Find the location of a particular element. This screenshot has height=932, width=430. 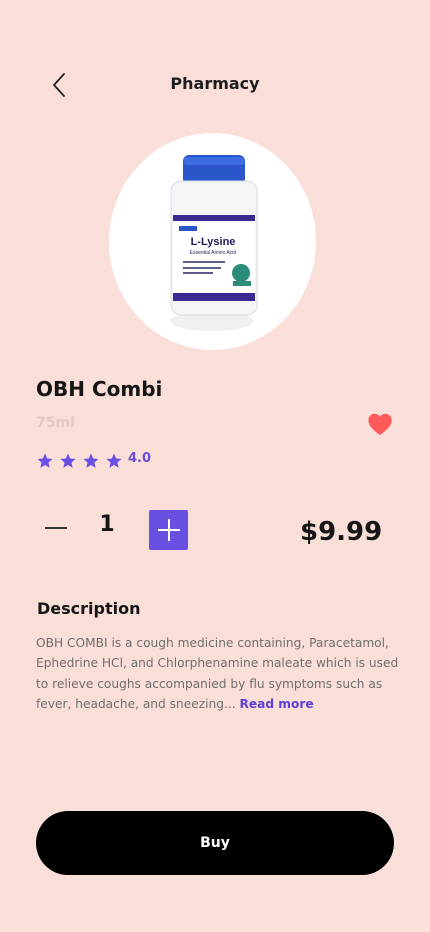

description-title: Description is located at coordinates (89, 608).